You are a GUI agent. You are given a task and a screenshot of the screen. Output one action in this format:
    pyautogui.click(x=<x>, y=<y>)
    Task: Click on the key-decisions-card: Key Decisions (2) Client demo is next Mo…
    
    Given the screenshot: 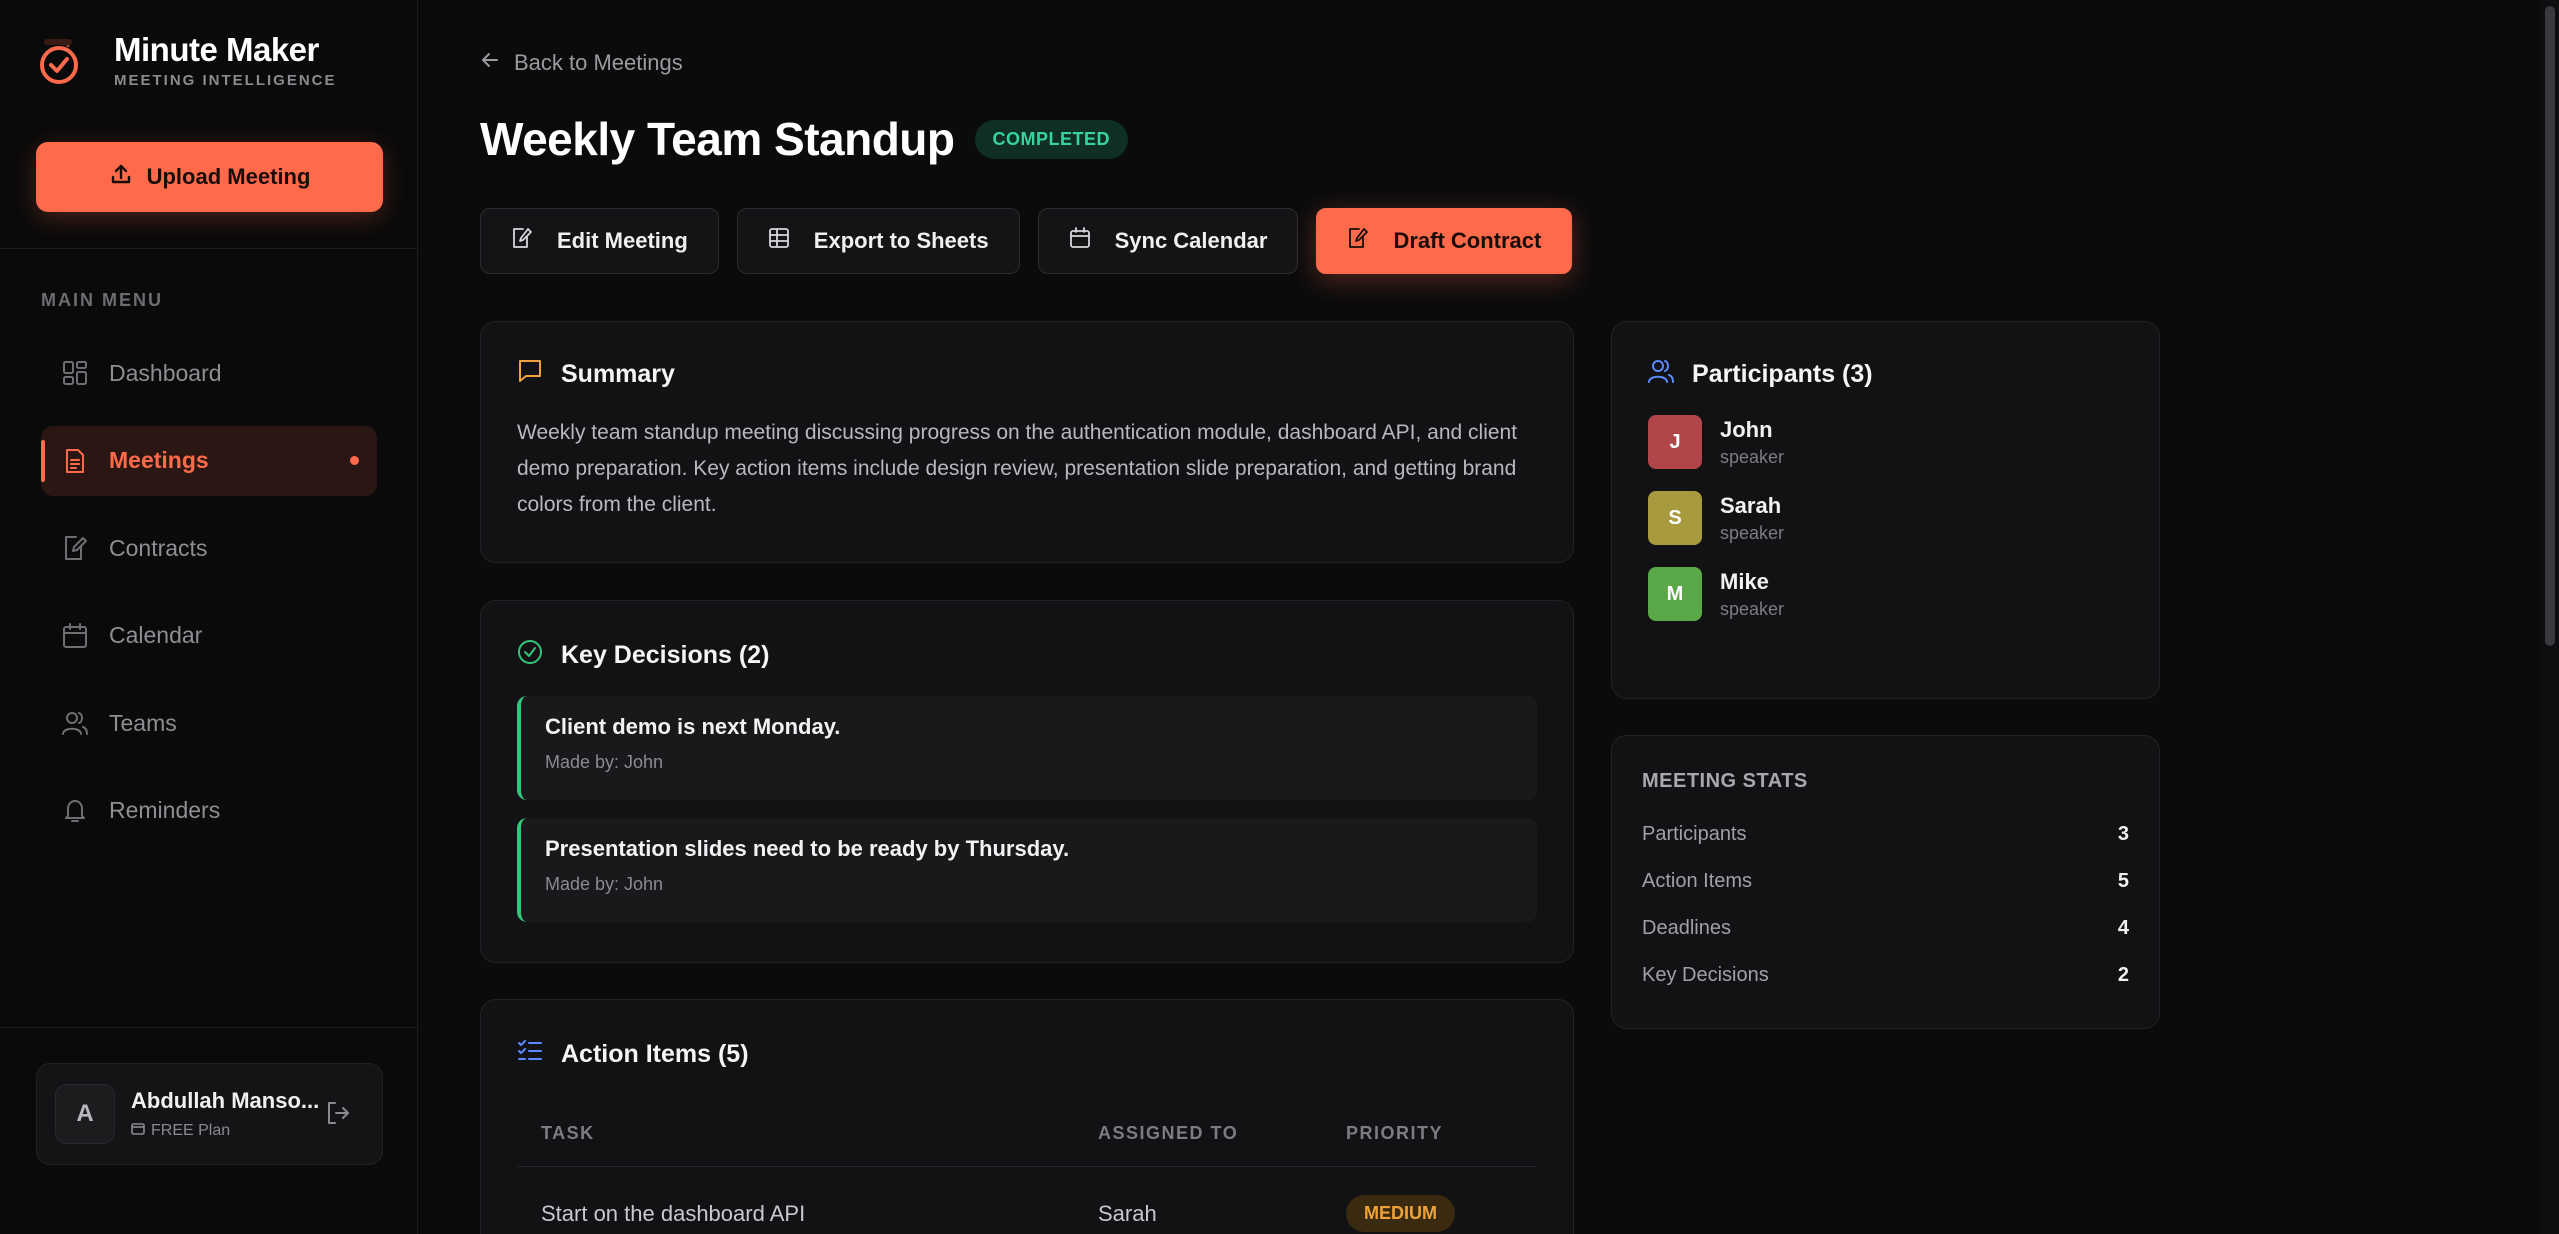 What is the action you would take?
    pyautogui.click(x=1027, y=781)
    